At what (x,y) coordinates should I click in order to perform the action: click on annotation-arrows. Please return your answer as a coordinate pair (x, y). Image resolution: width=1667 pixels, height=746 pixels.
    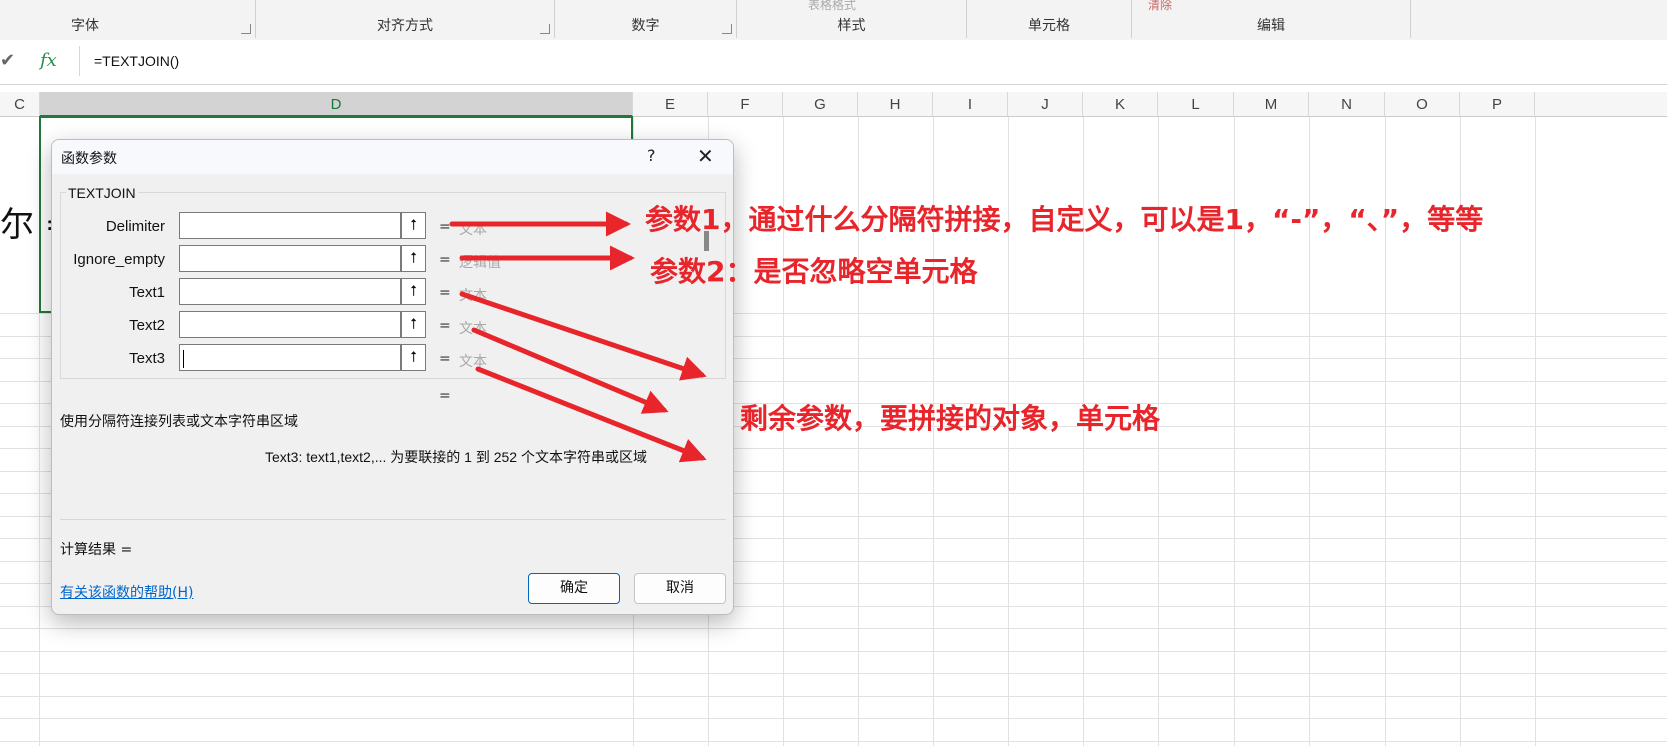
    Looking at the image, I should click on (578, 337).